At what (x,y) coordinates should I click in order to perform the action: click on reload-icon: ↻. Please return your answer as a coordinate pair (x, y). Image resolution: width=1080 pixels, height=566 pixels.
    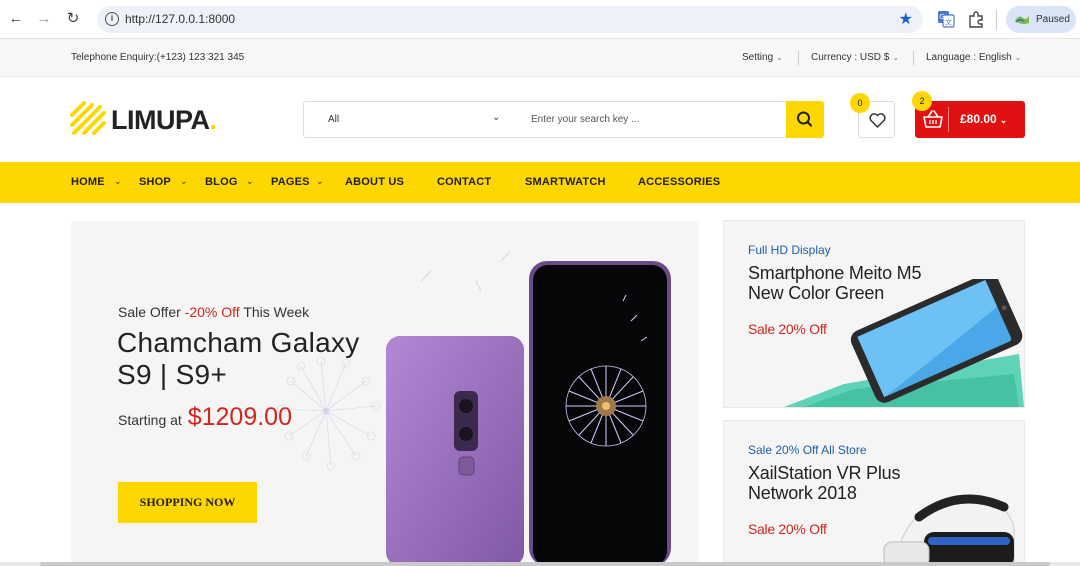
    Looking at the image, I should click on (73, 19).